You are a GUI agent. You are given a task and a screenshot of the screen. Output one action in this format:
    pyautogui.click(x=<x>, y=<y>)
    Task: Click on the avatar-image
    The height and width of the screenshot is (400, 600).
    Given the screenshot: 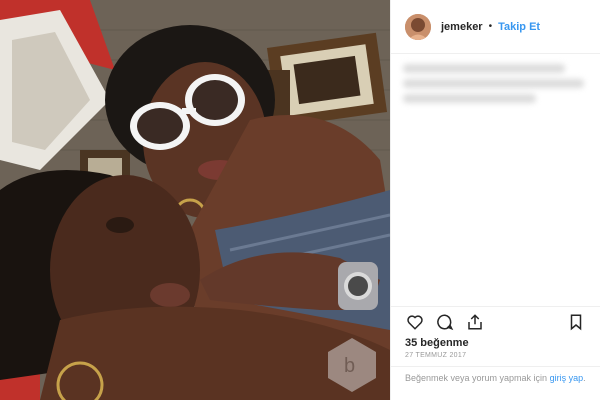 What is the action you would take?
    pyautogui.click(x=418, y=26)
    